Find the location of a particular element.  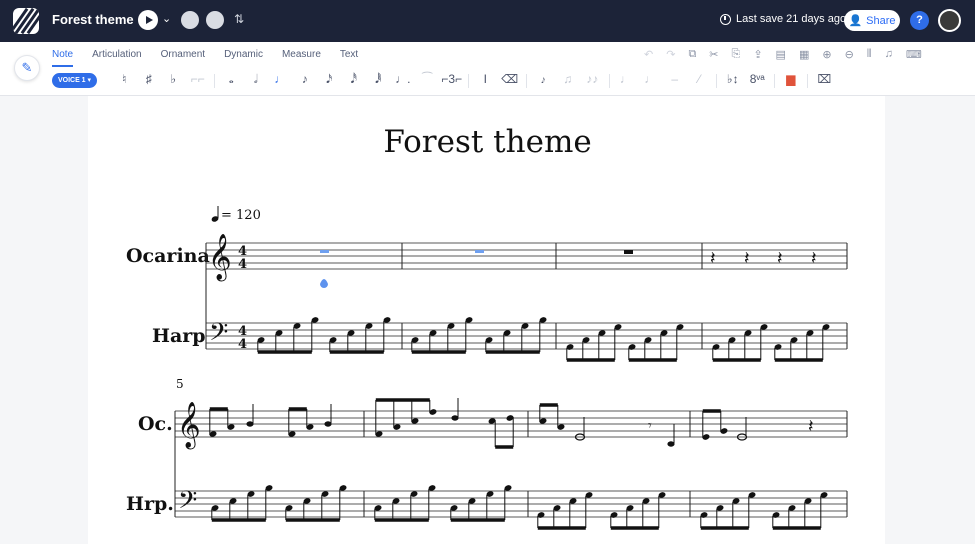

system-1-time-signatures: 44 44 is located at coordinates (242, 298).